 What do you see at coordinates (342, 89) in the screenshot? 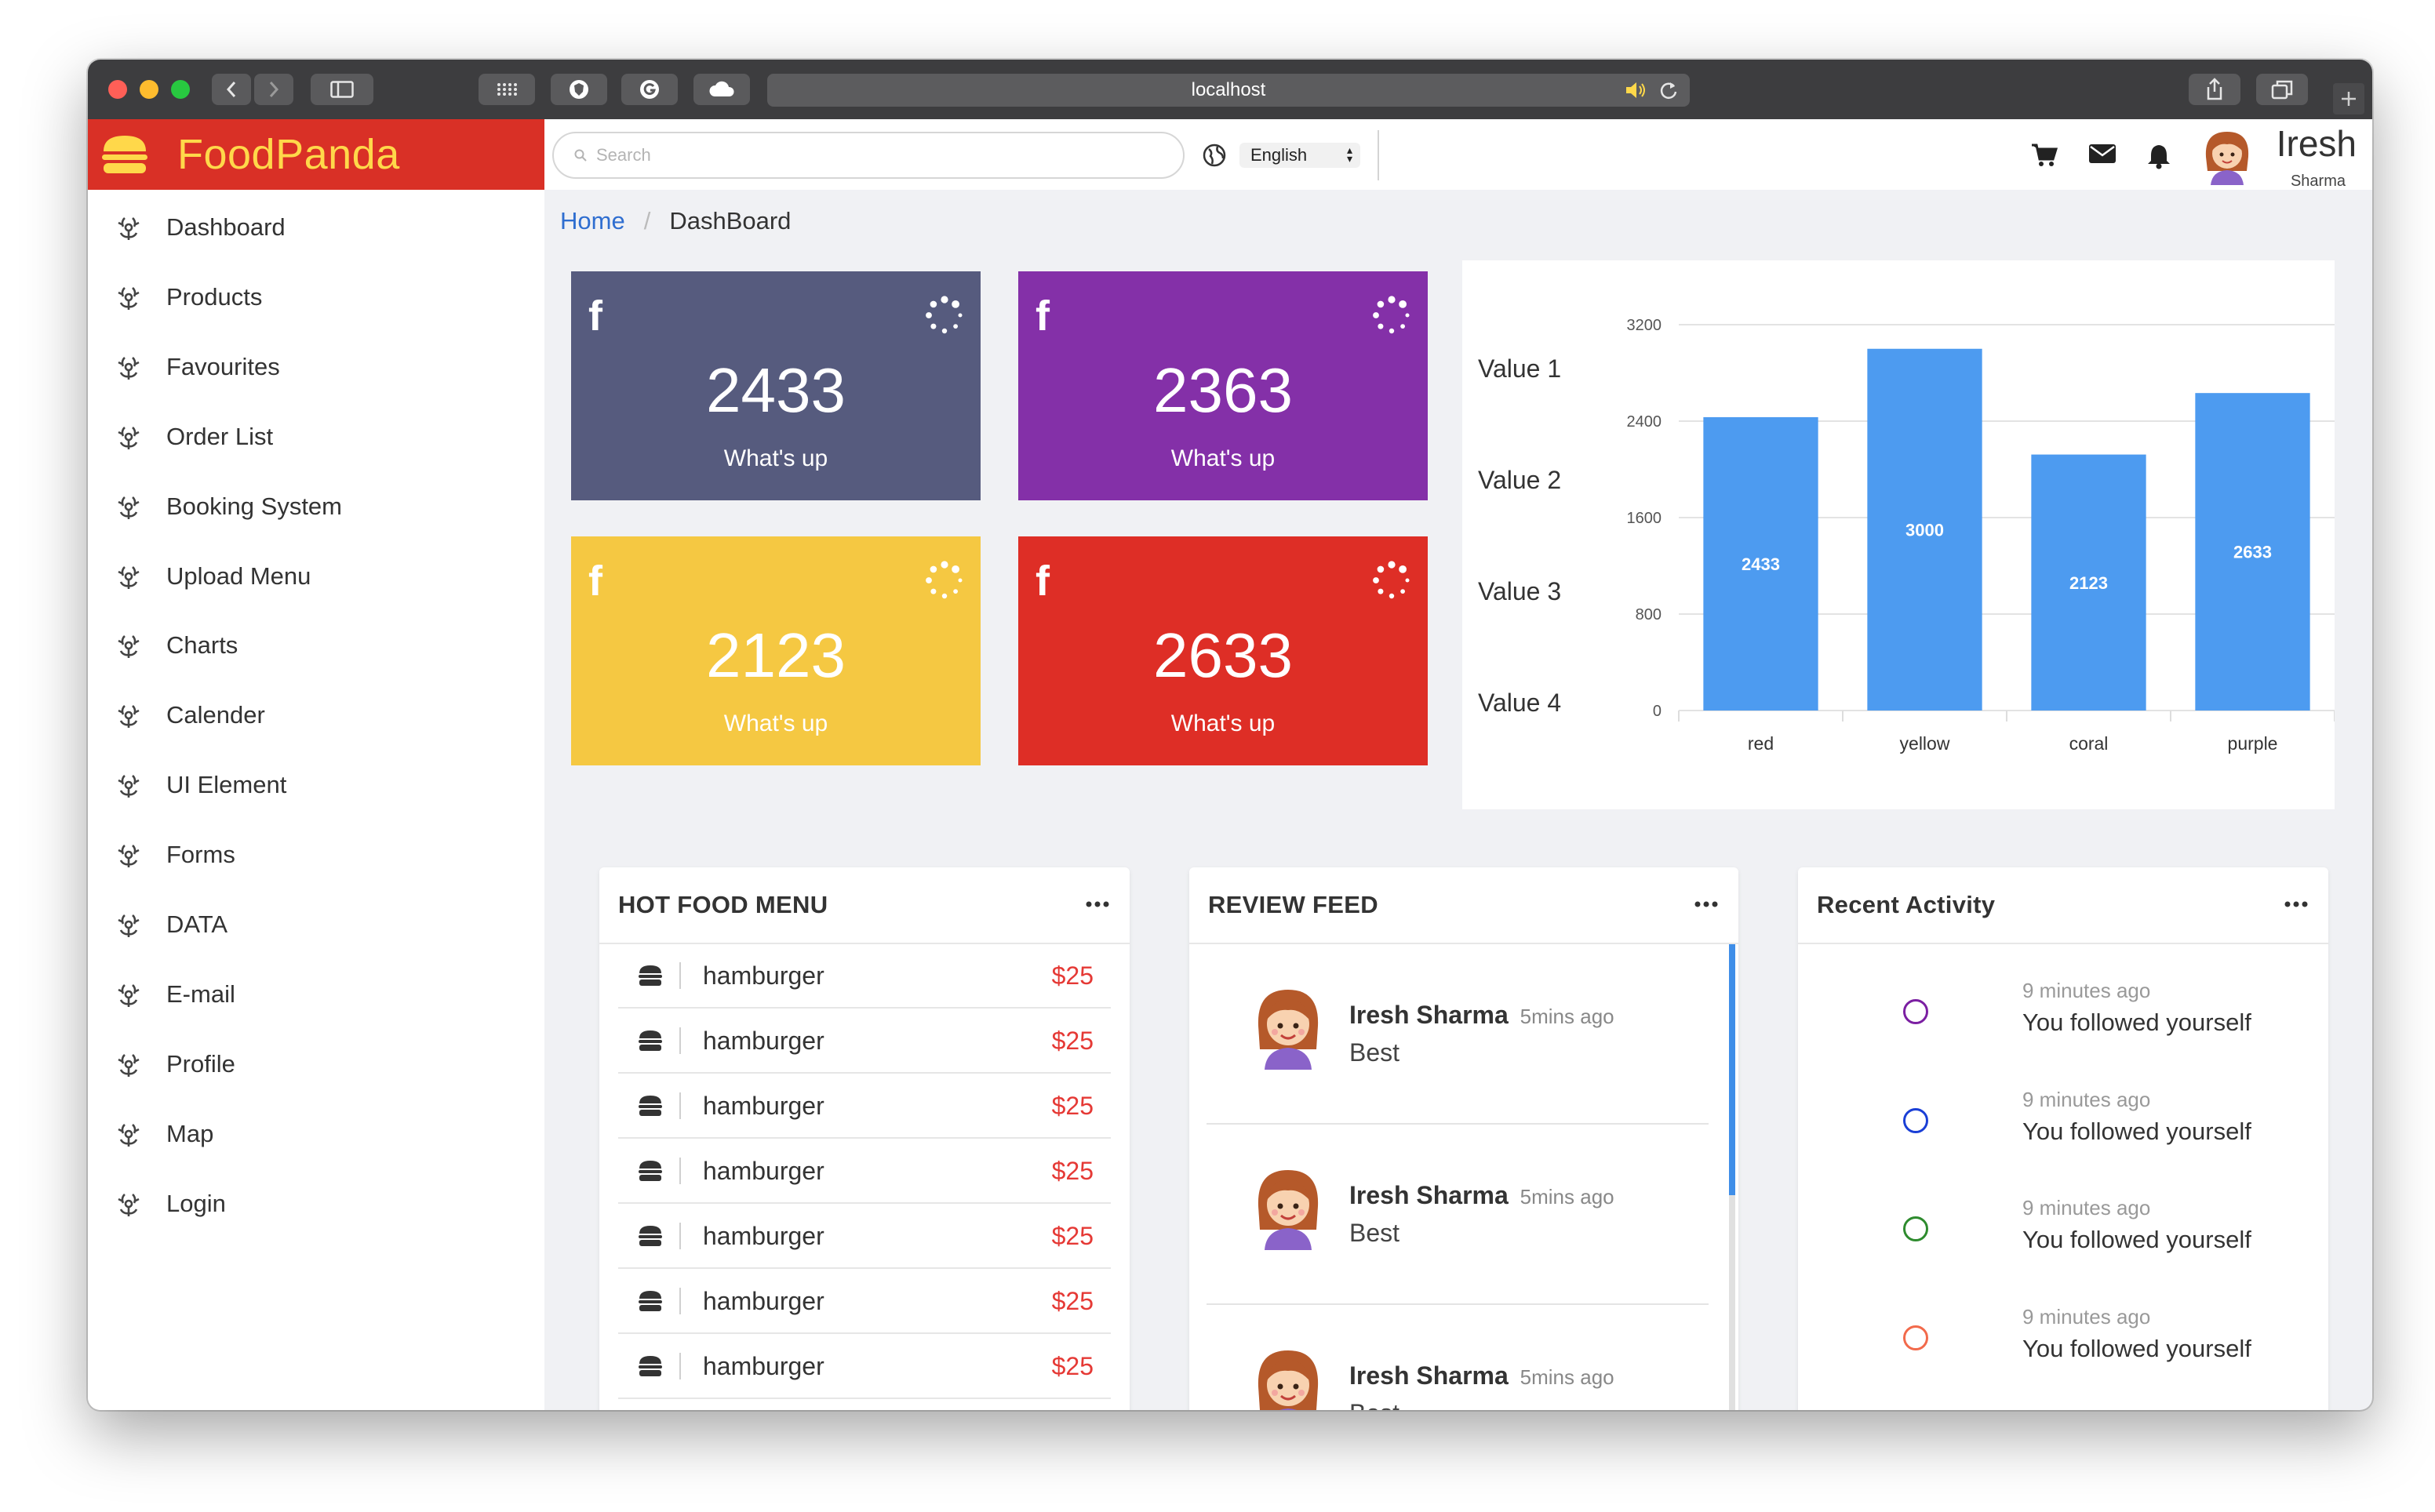
I see `sidebar-toggle-button` at bounding box center [342, 89].